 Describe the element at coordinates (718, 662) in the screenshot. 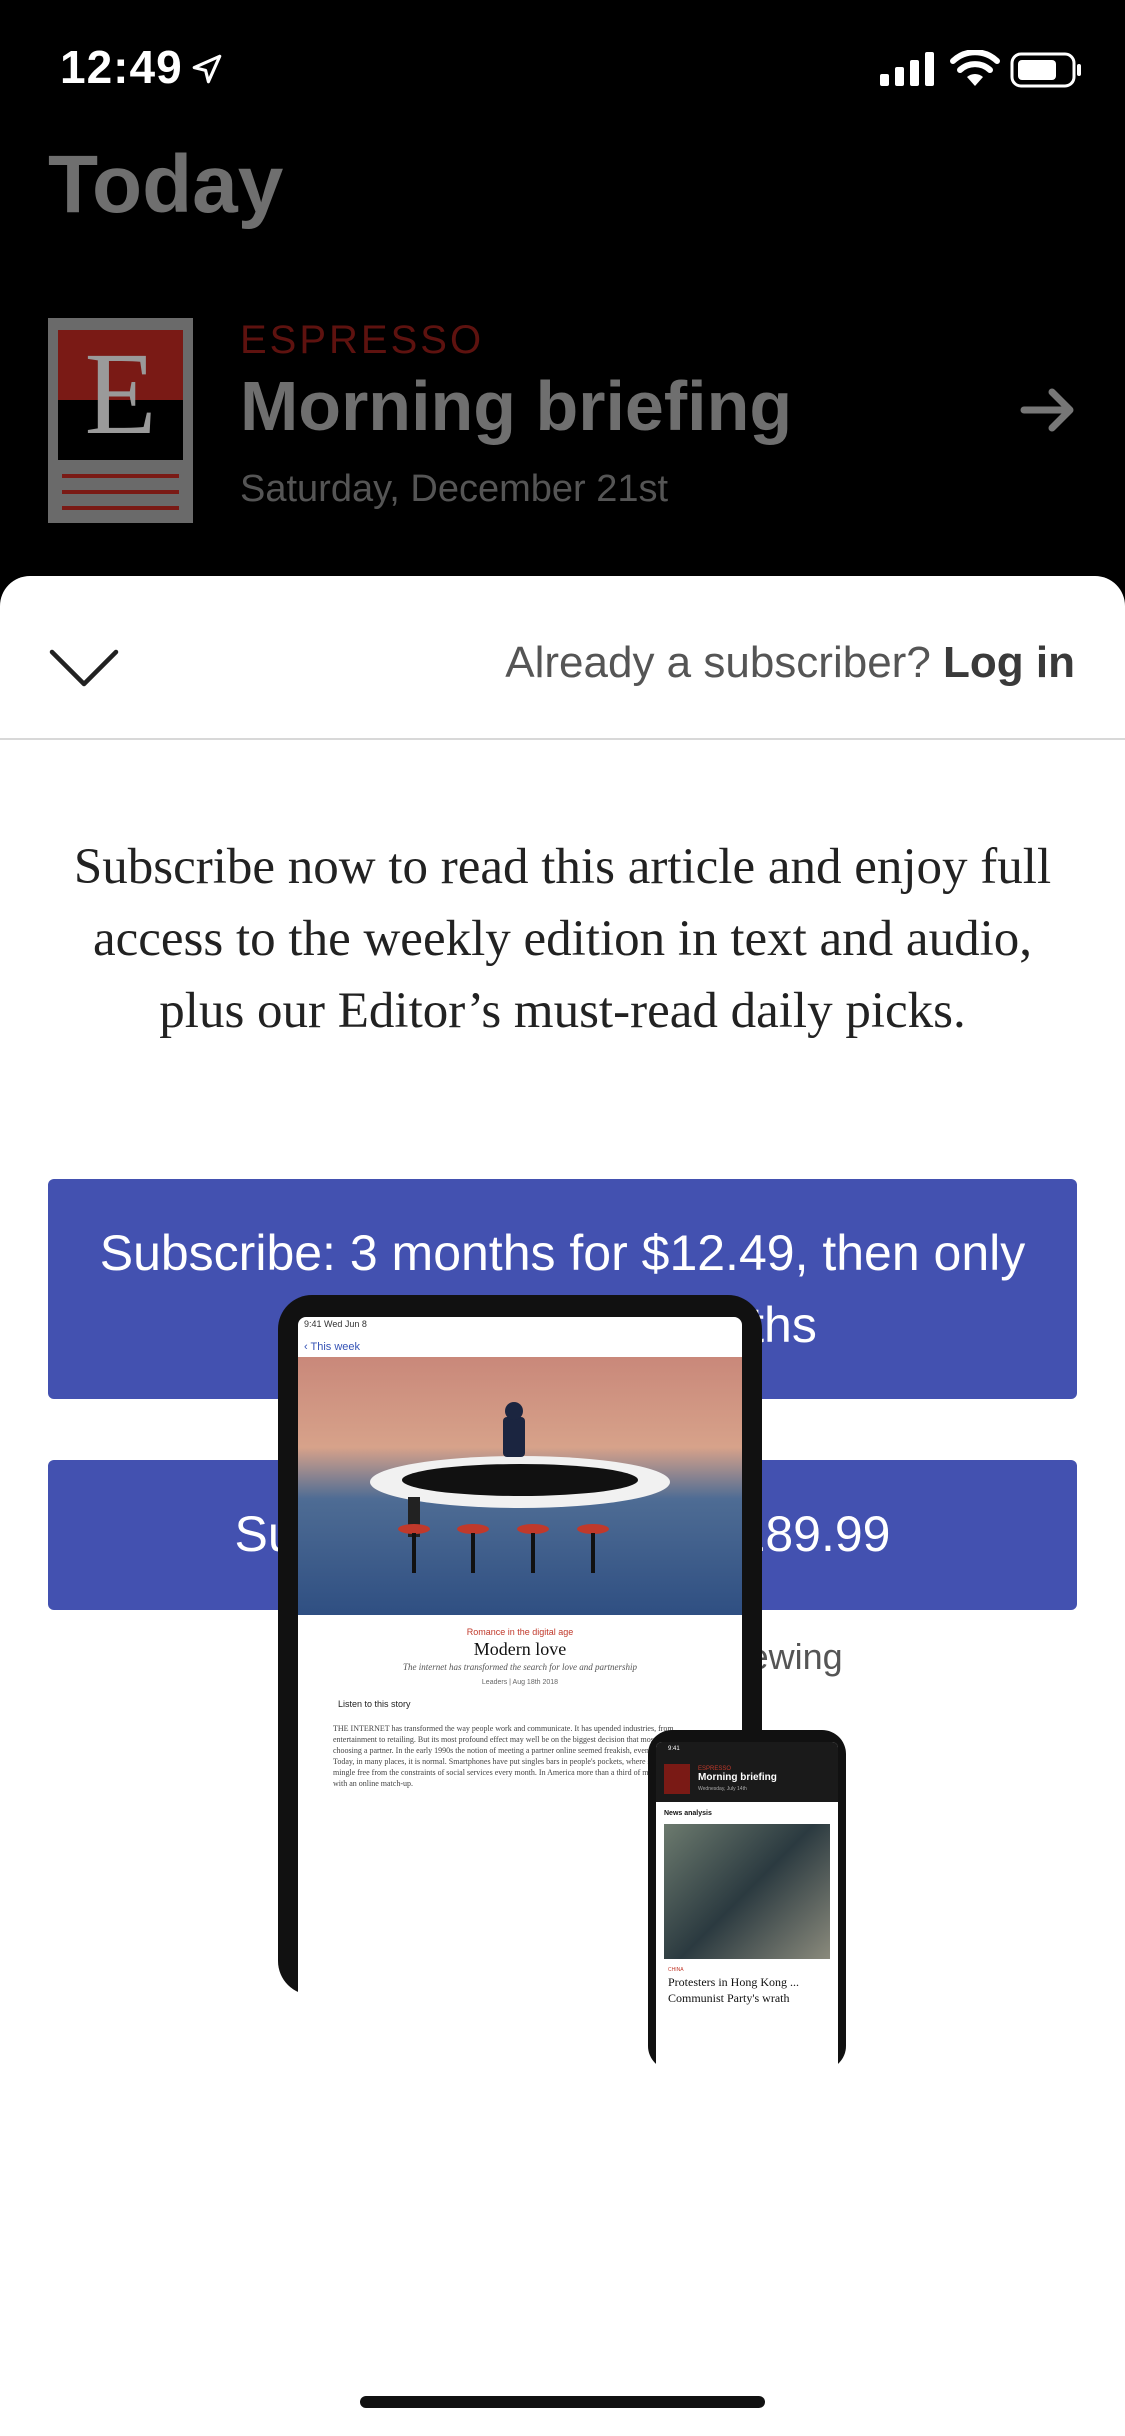

I see `already-subscriber-text: Already a subscriber?` at that location.